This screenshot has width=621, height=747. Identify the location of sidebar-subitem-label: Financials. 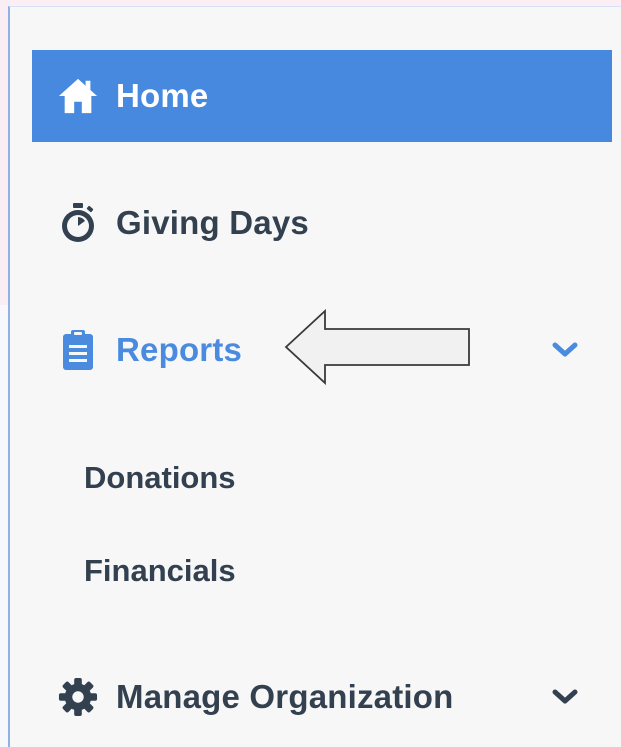
(160, 570).